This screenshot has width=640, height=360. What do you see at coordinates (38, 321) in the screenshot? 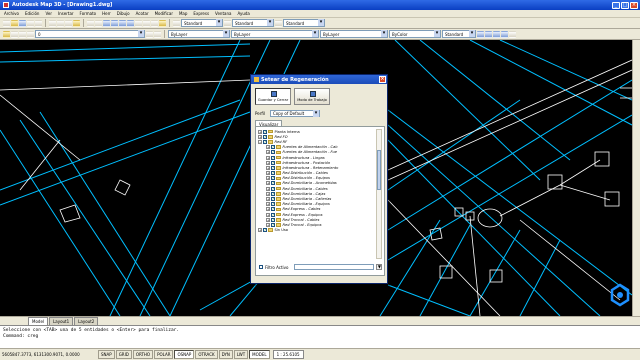
I see `tab-model: Model` at bounding box center [38, 321].